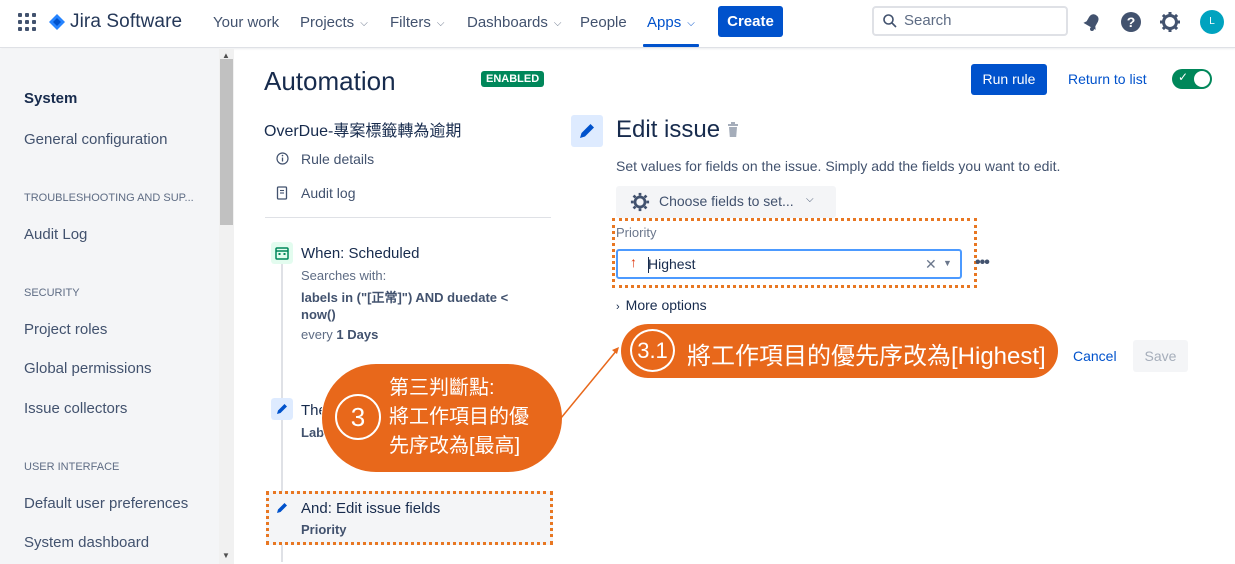 This screenshot has width=1235, height=564. What do you see at coordinates (340, 334) in the screenshot?
I see `trigger-schedule: every 1 Days` at bounding box center [340, 334].